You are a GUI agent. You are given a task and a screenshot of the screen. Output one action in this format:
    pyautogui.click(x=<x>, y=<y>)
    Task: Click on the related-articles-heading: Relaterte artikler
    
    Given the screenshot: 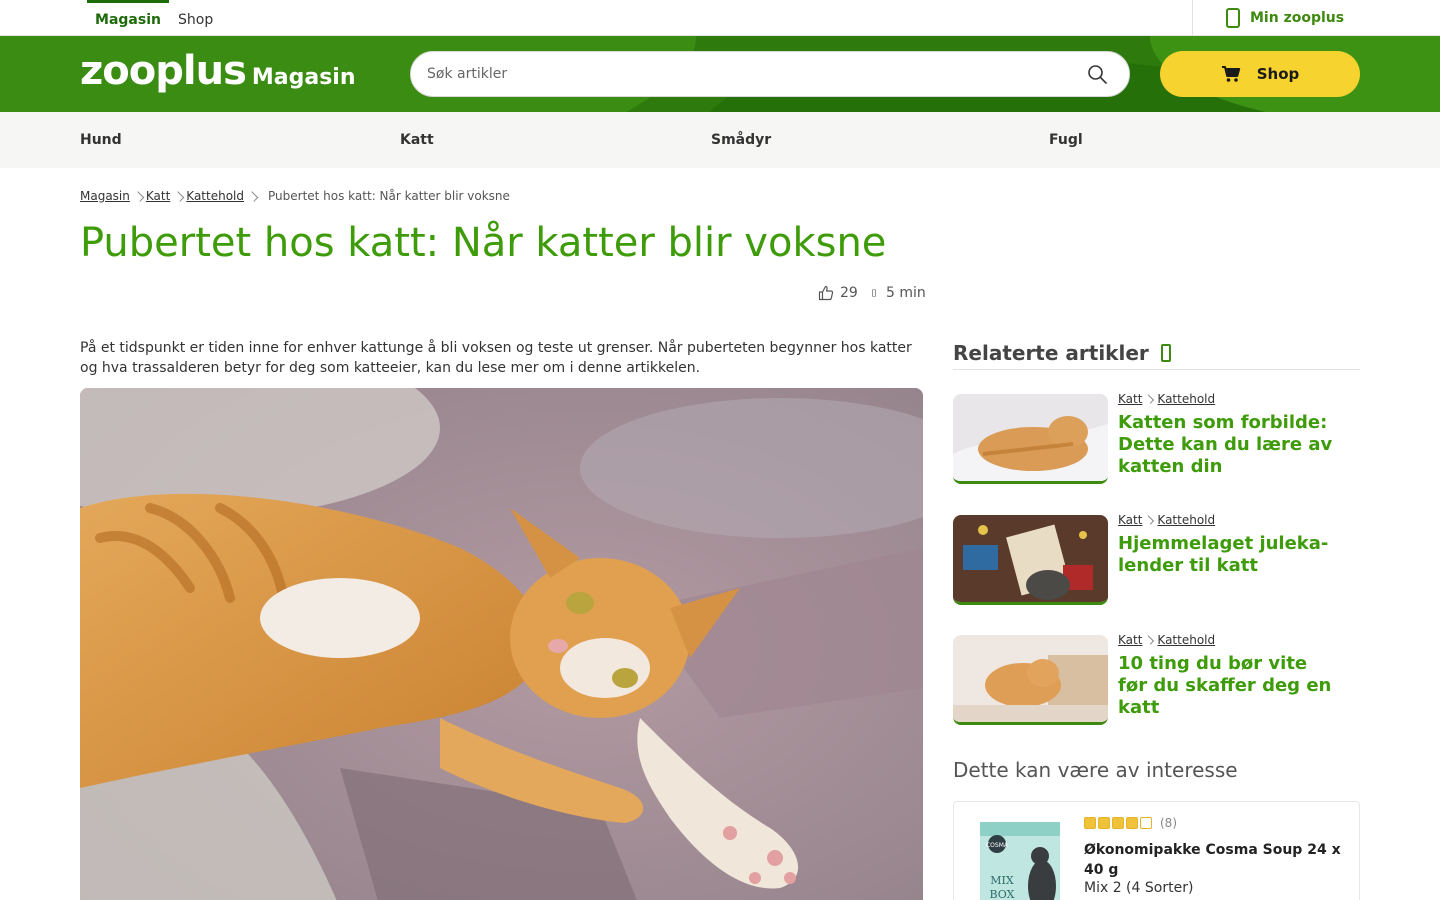 What is the action you would take?
    pyautogui.click(x=1156, y=353)
    